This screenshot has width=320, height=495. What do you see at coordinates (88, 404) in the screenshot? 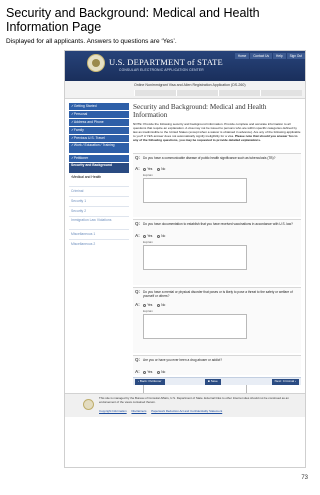
I see `footer-seal-icon` at bounding box center [88, 404].